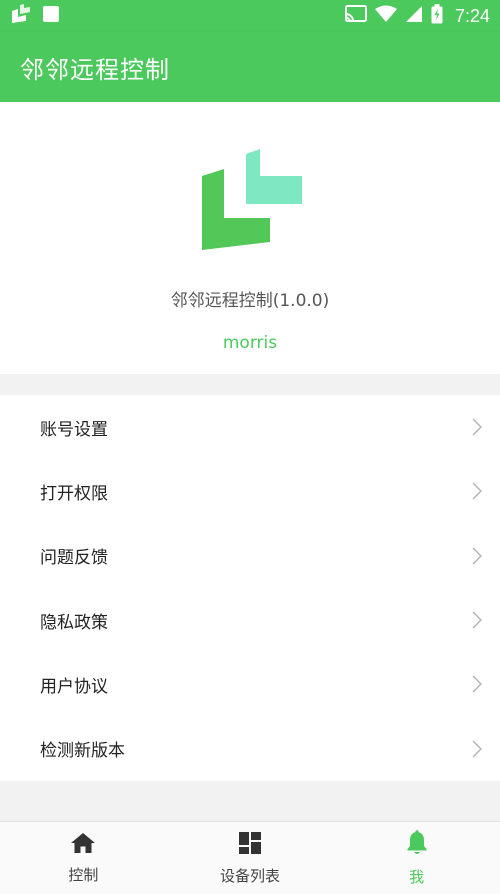 Image resolution: width=500 pixels, height=894 pixels. I want to click on bottom-nav: 控制 设备列表 我, so click(250, 857).